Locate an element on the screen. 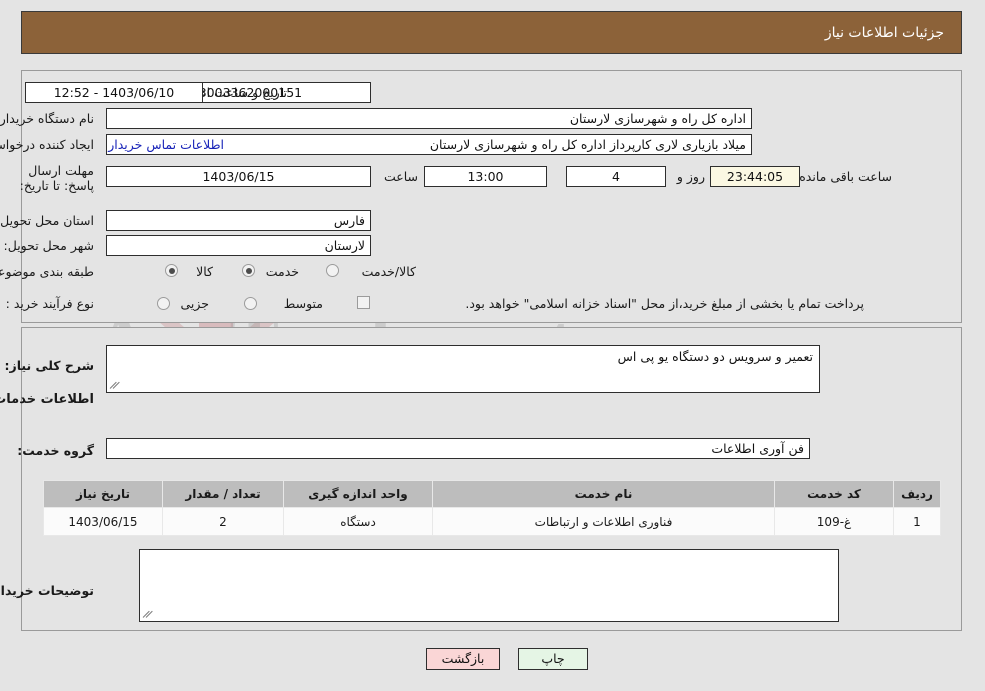 This screenshot has width=985, height=691. print-button: چاپ is located at coordinates (554, 659).